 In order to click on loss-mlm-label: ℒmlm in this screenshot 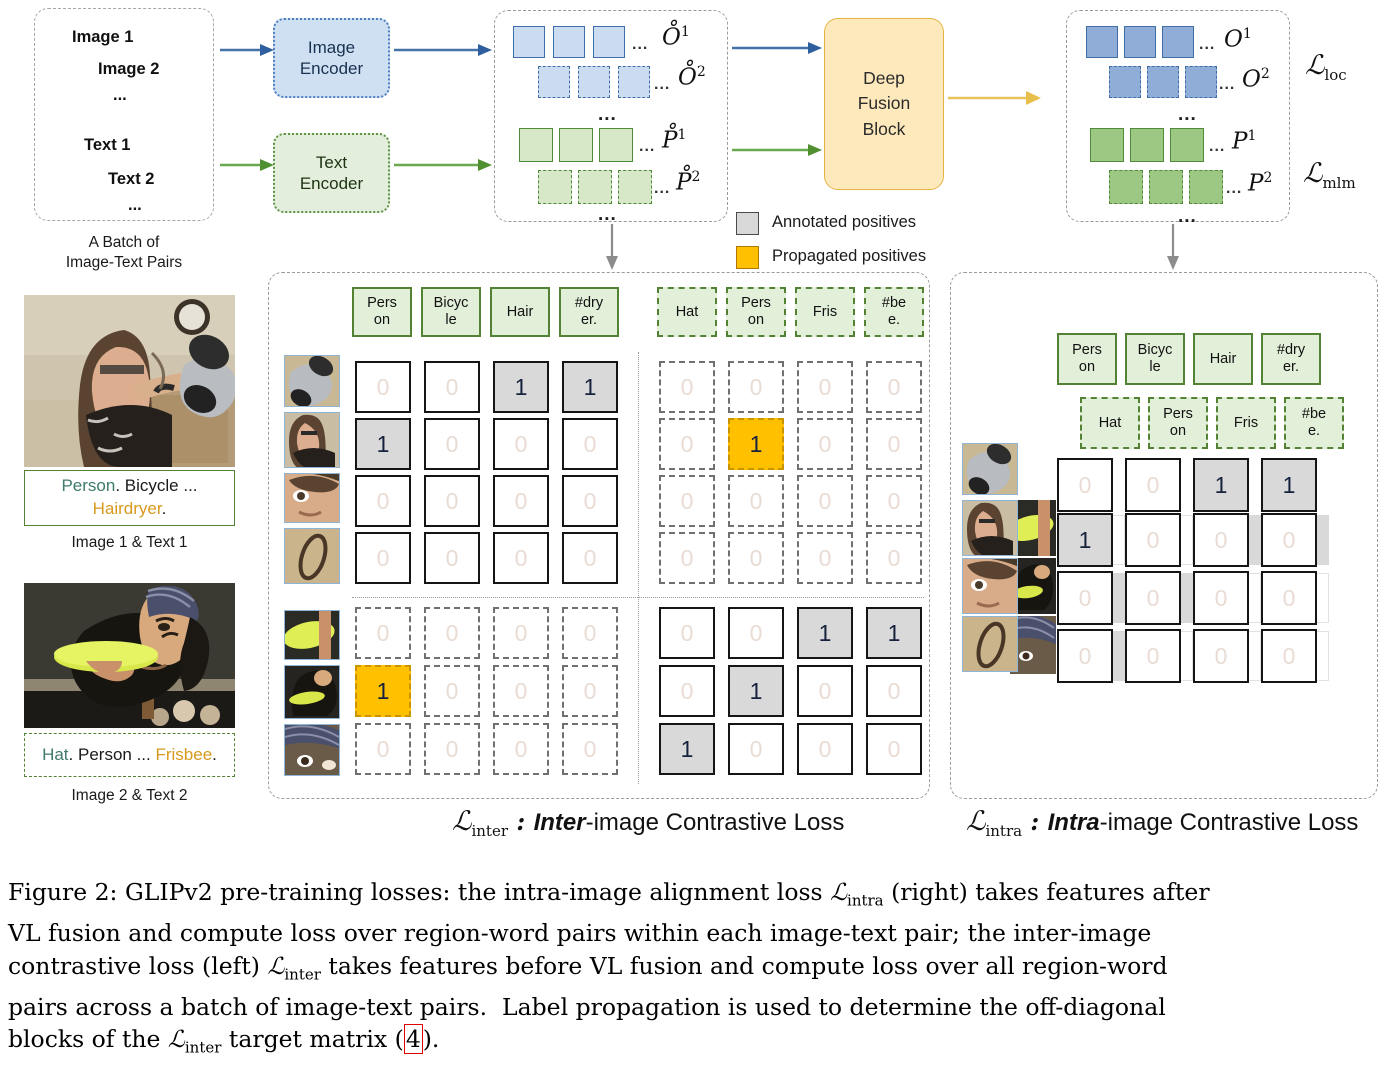, I will do `click(1329, 175)`.